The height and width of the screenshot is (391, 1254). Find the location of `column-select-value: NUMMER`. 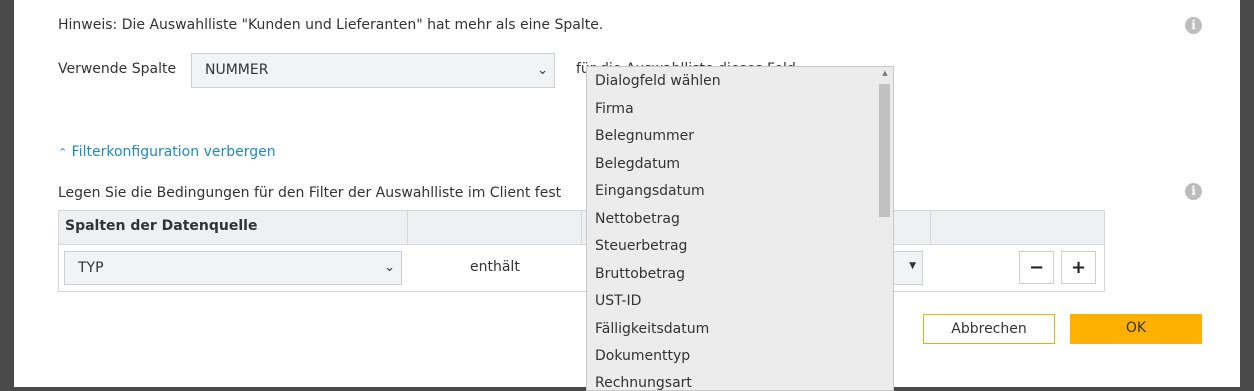

column-select-value: NUMMER is located at coordinates (237, 70).